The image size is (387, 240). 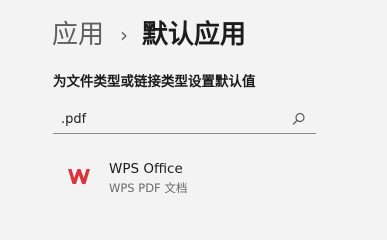 What do you see at coordinates (78, 35) in the screenshot?
I see `breadcrumb-apps-link: 应用` at bounding box center [78, 35].